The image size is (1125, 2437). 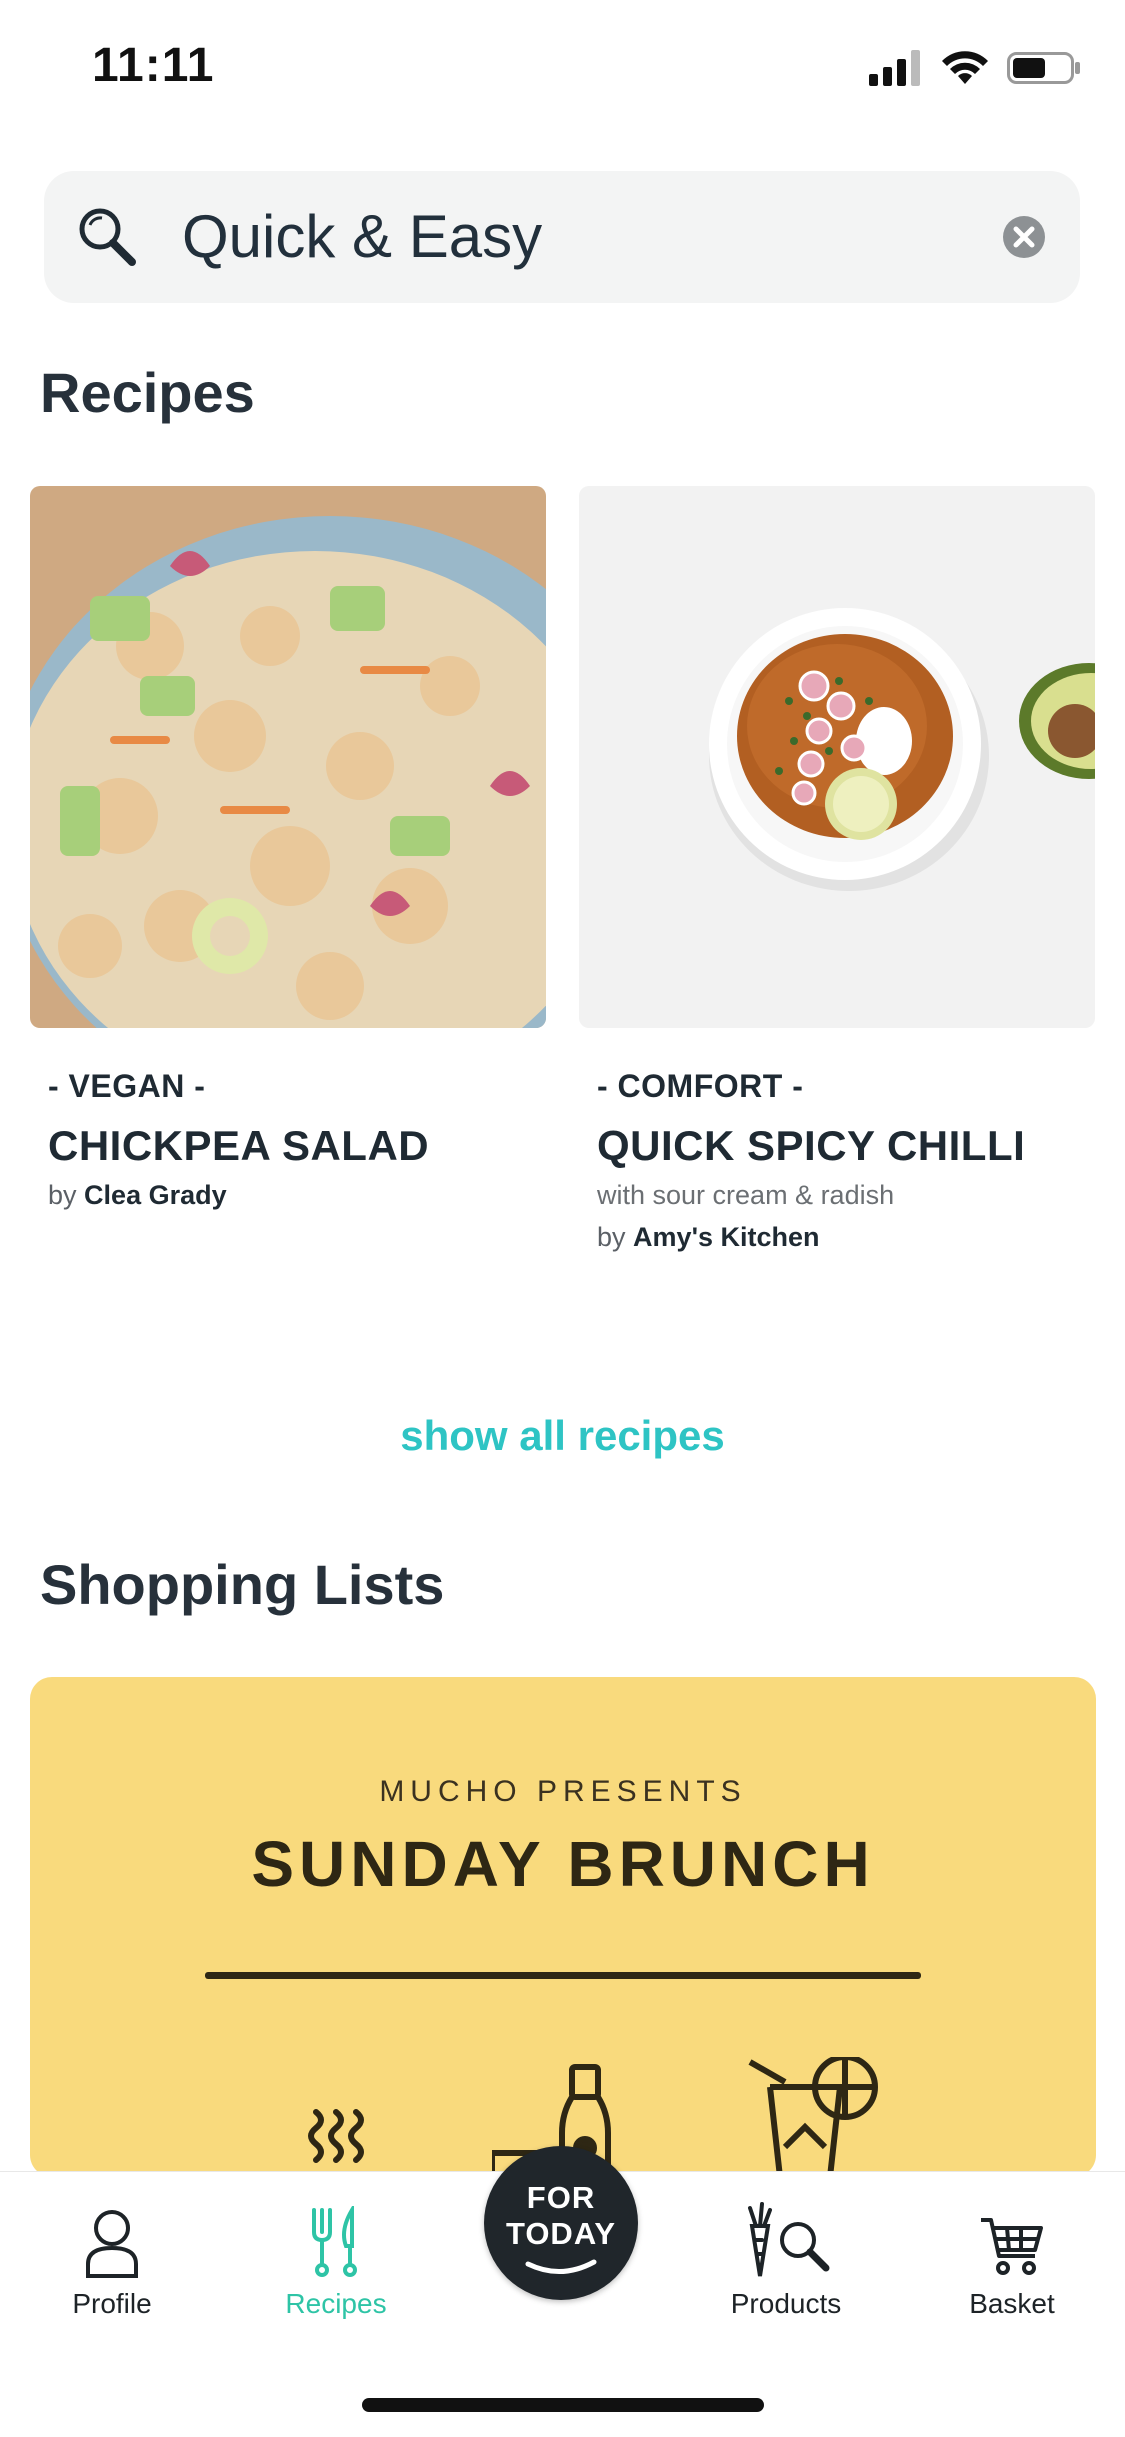 I want to click on nav-item-basket: Basket, so click(x=1012, y=2259).